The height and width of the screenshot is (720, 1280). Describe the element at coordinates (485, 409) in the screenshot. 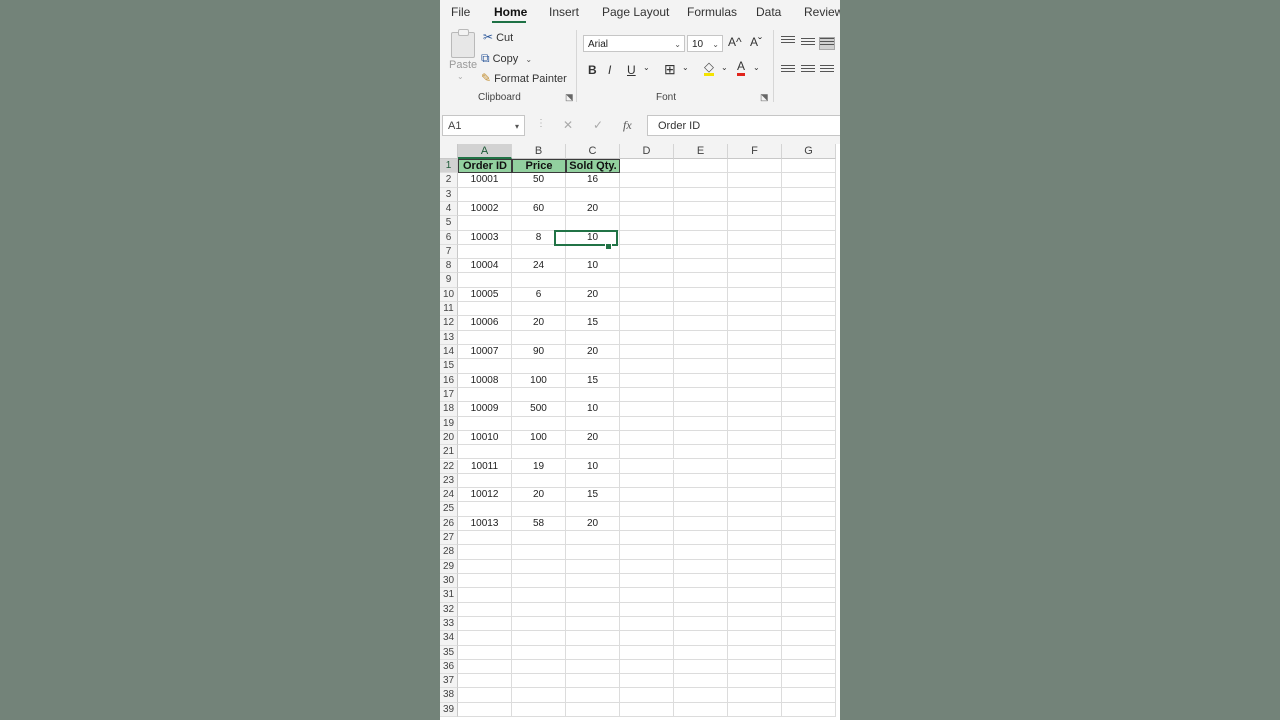

I see `table-cell: 10009` at that location.